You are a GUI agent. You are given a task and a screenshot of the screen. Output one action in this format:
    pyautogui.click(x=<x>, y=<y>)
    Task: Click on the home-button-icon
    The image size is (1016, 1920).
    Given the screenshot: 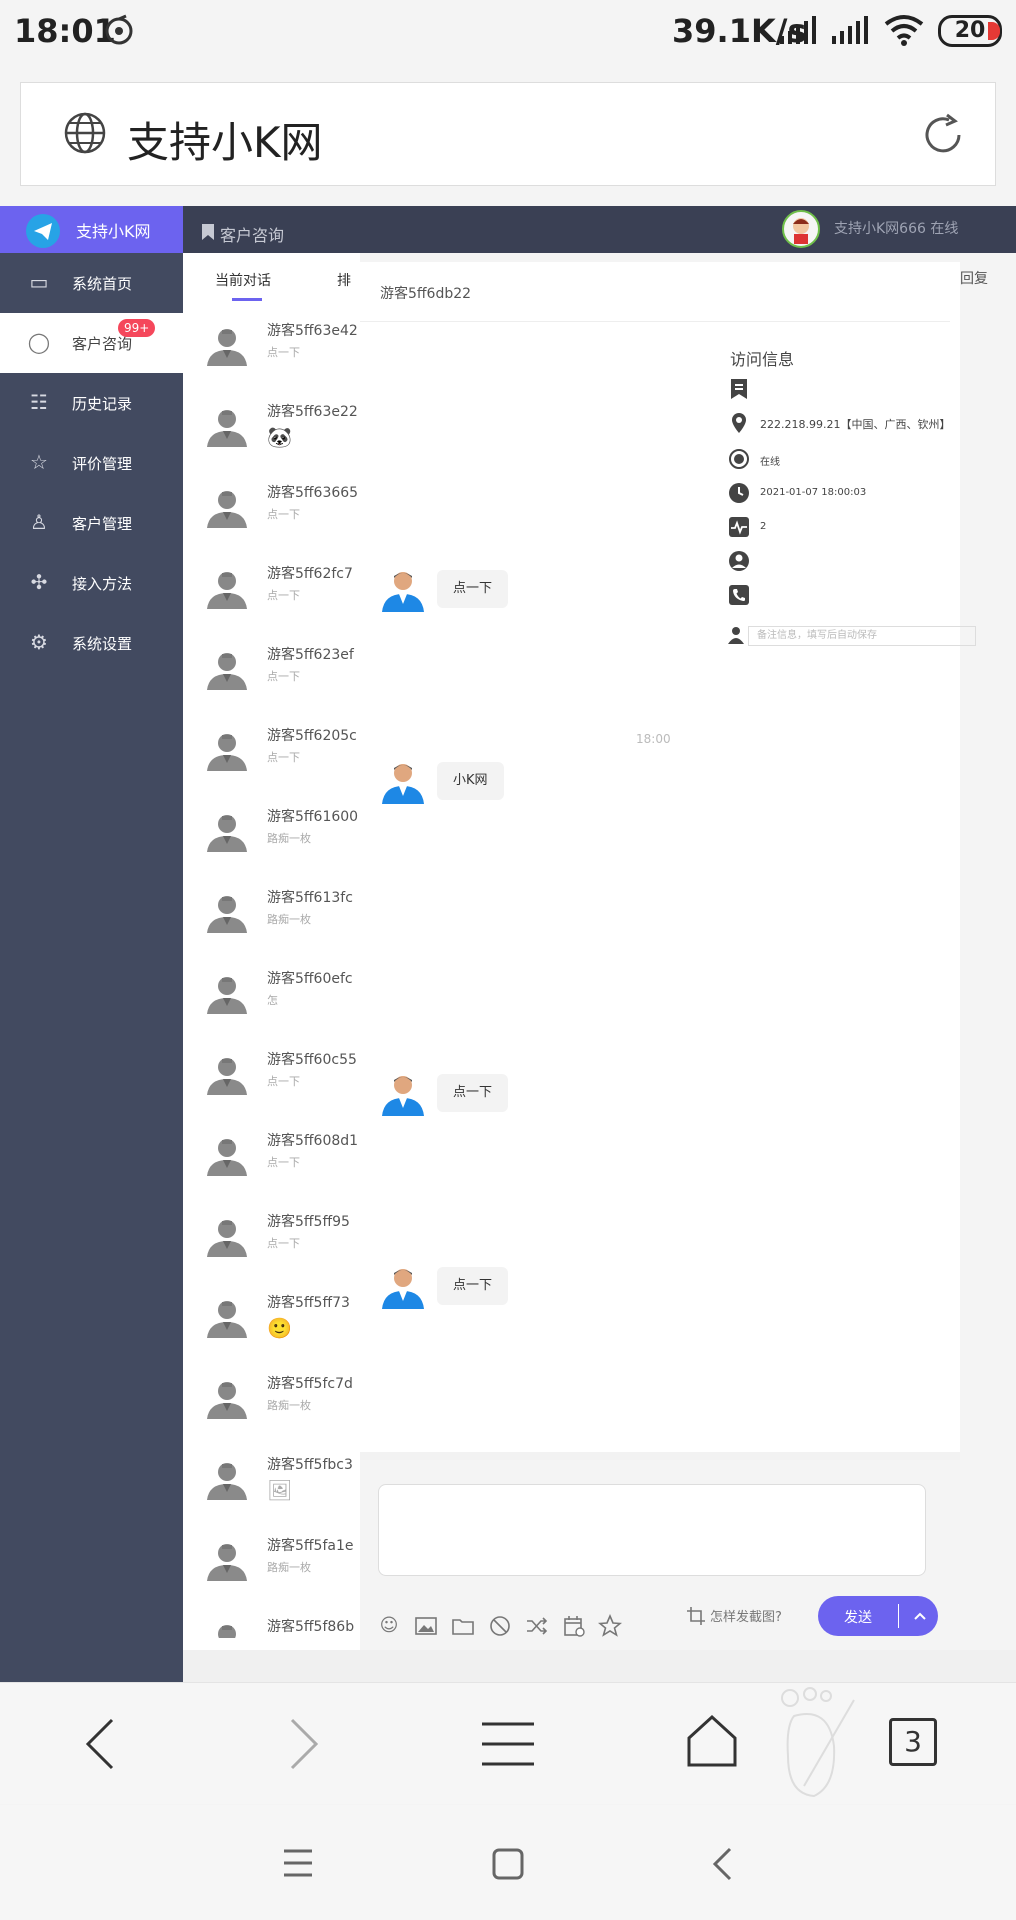 What is the action you would take?
    pyautogui.click(x=508, y=1864)
    